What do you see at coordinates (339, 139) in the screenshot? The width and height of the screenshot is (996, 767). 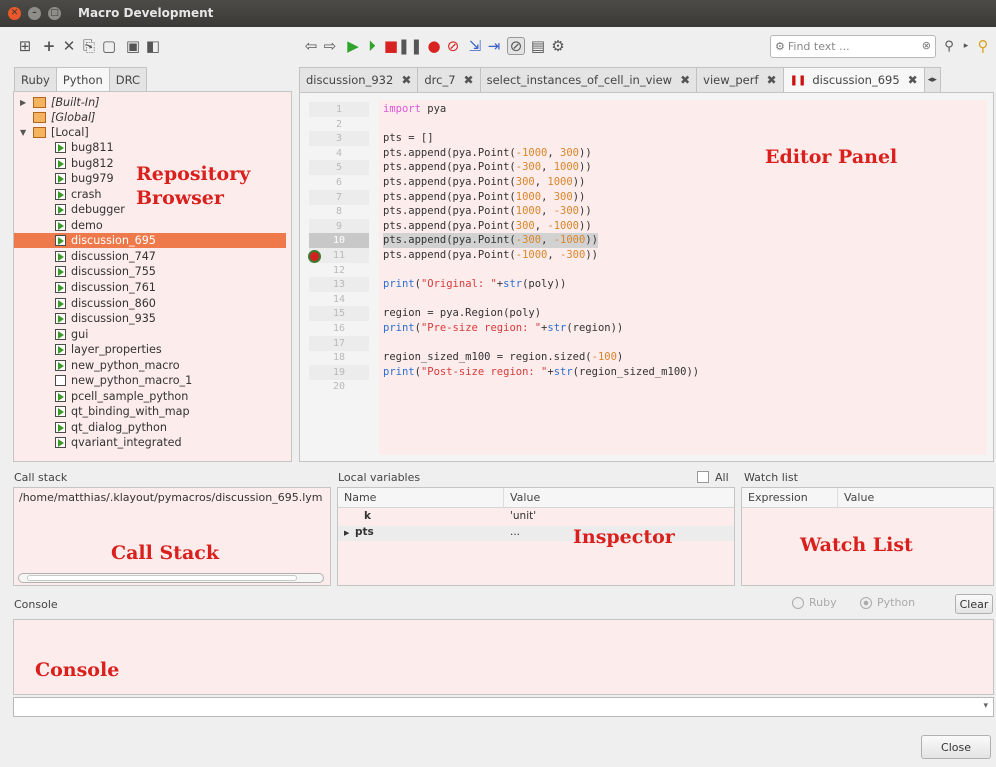 I see `line-number: 3` at bounding box center [339, 139].